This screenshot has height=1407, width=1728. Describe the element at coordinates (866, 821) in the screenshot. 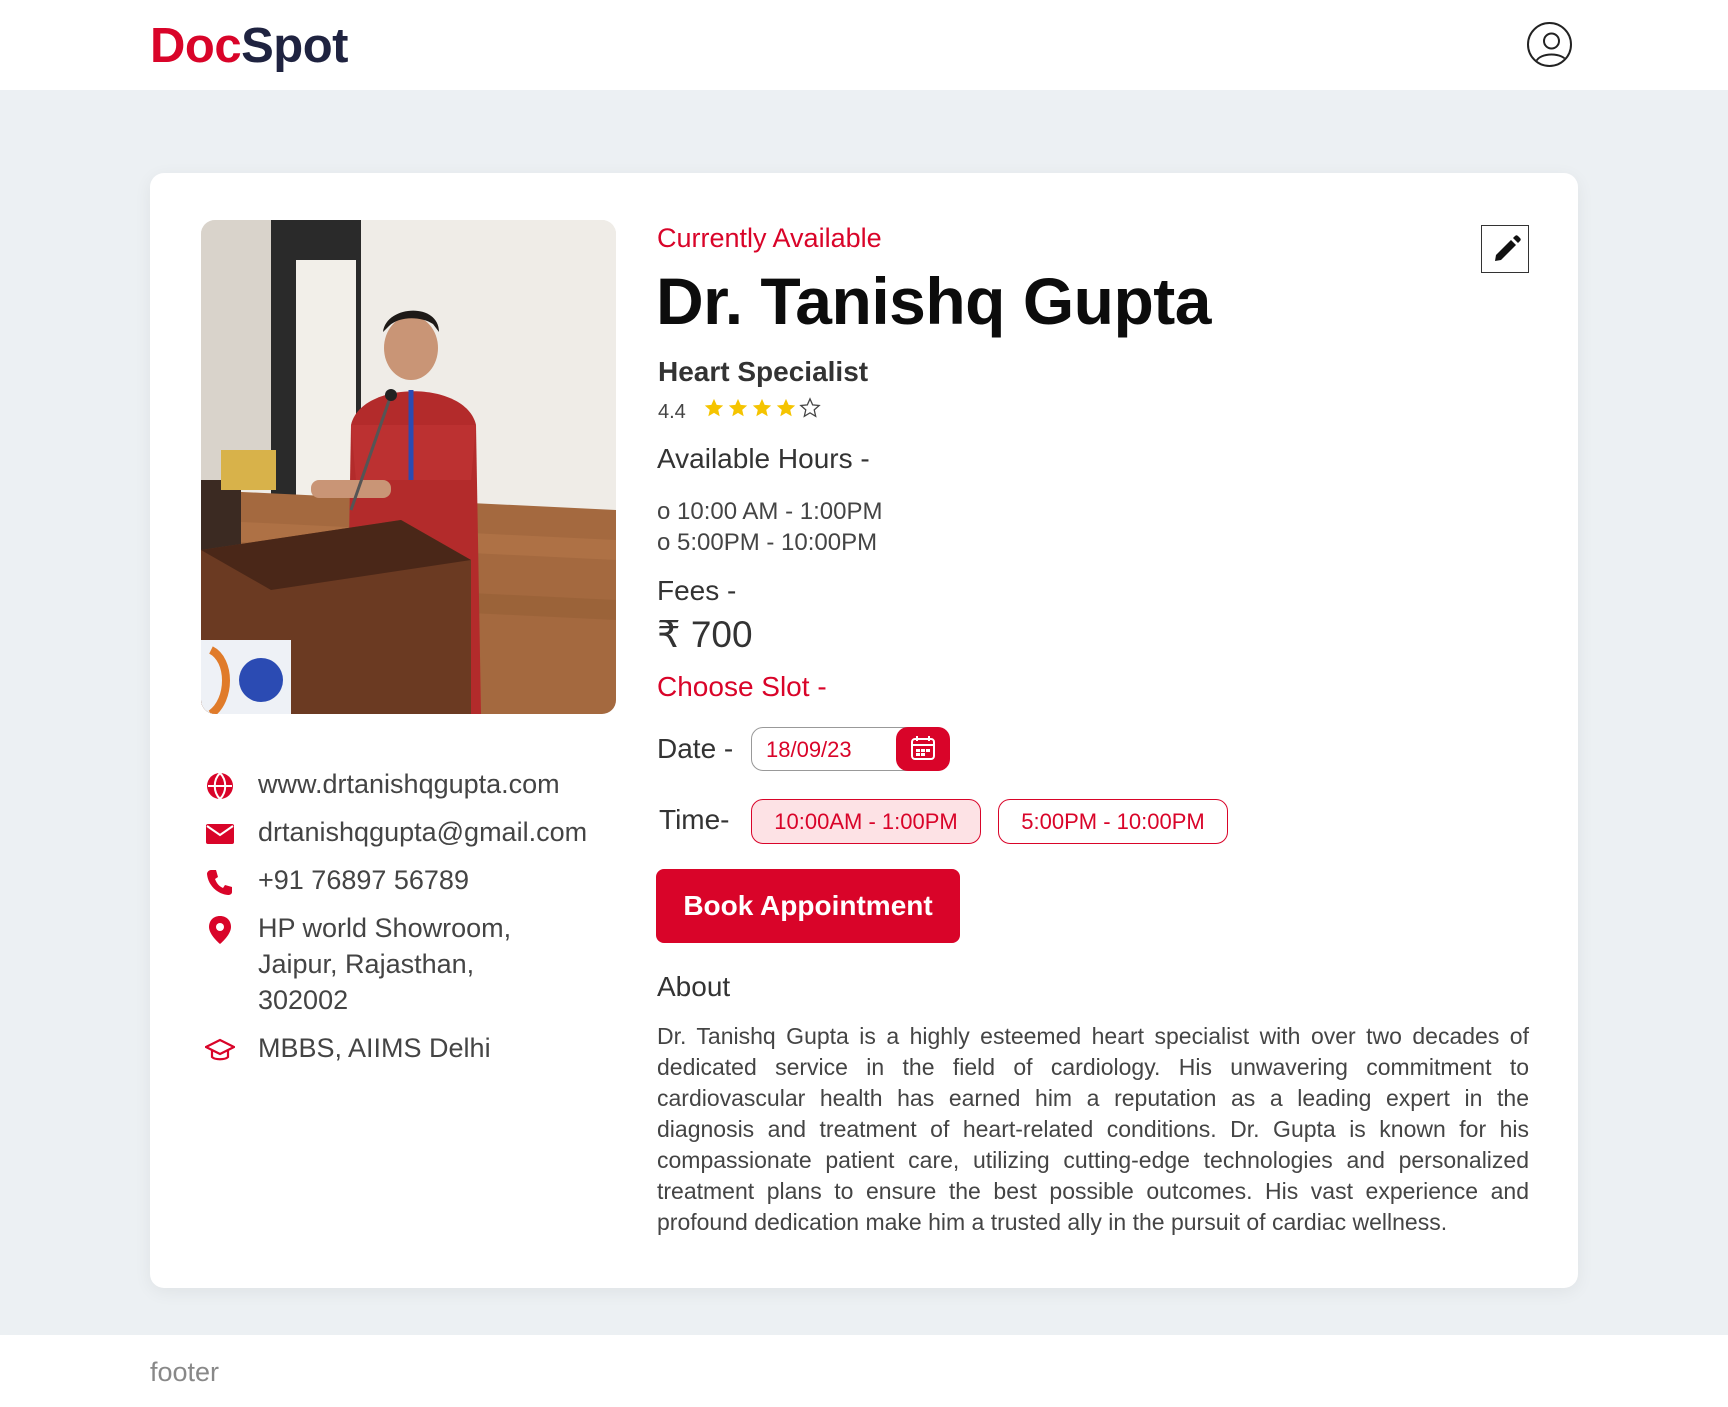

I see `time-slot-morning: 10:00AM - 1:00PM` at that location.